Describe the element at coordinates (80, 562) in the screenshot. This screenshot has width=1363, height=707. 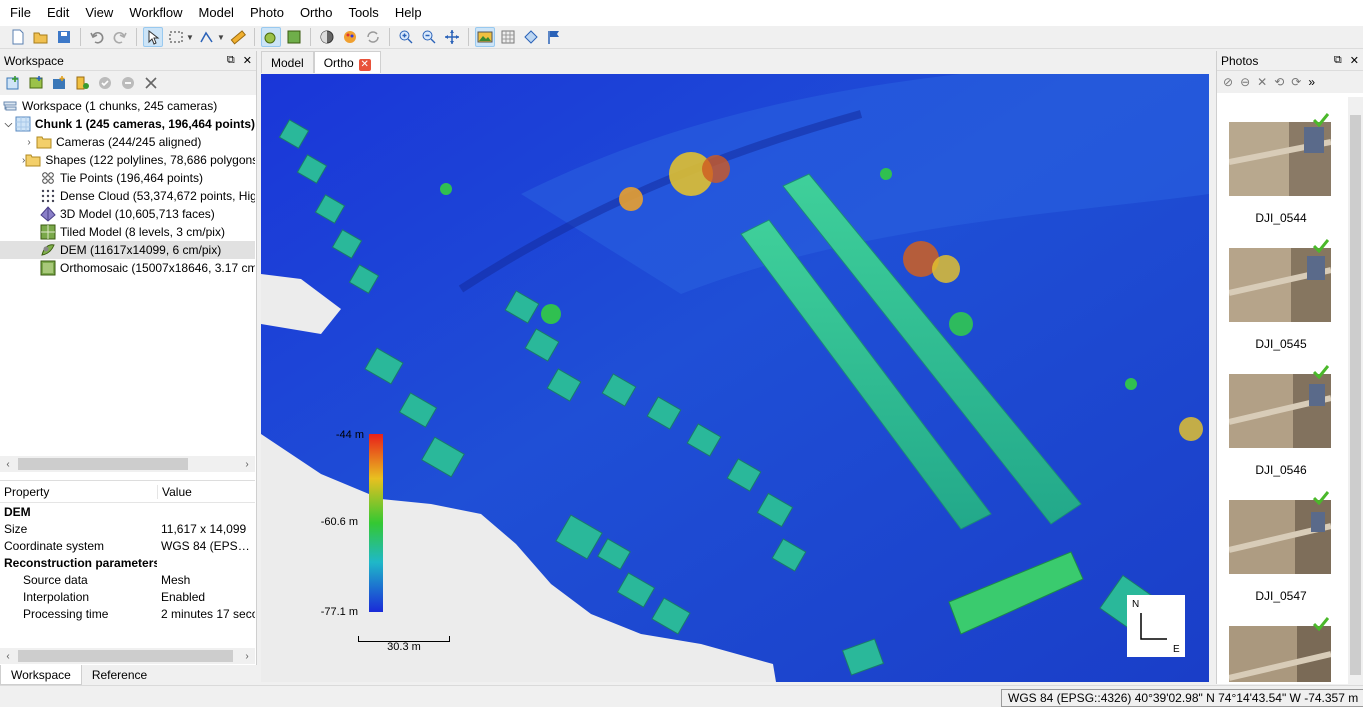
I see `property-name: Reconstruction parameters` at that location.